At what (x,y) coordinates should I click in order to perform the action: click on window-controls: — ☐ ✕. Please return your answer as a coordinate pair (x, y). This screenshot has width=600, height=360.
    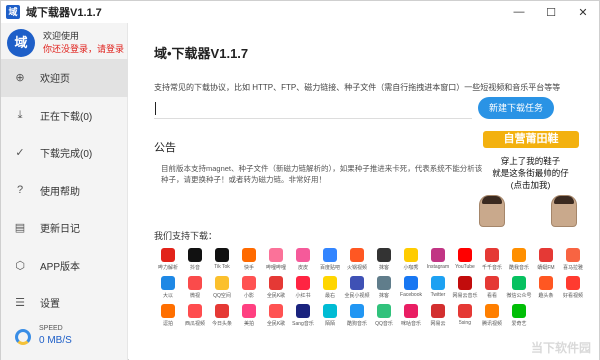
    Looking at the image, I should click on (551, 12).